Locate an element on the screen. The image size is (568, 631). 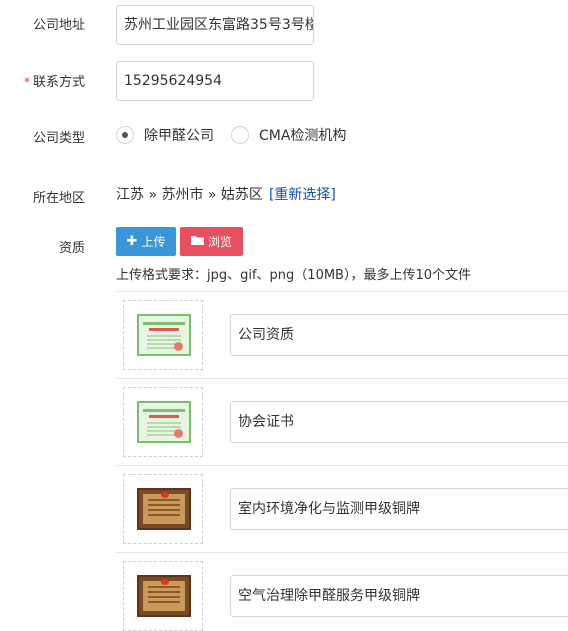
file-description-input: 室内环境净化与监测甲级铜牌 is located at coordinates (399, 509).